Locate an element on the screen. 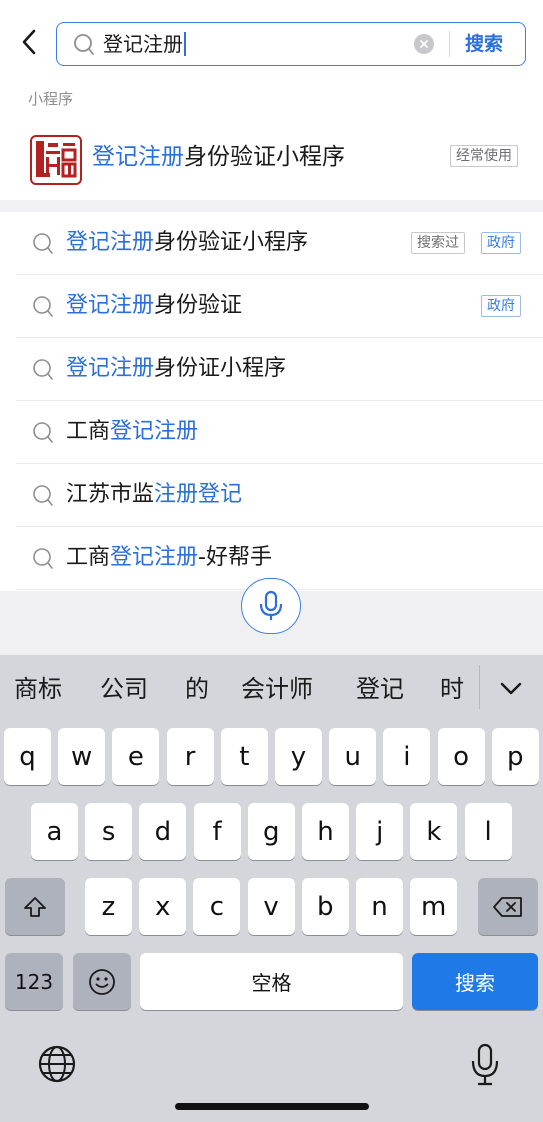  home-indicator is located at coordinates (272, 1106).